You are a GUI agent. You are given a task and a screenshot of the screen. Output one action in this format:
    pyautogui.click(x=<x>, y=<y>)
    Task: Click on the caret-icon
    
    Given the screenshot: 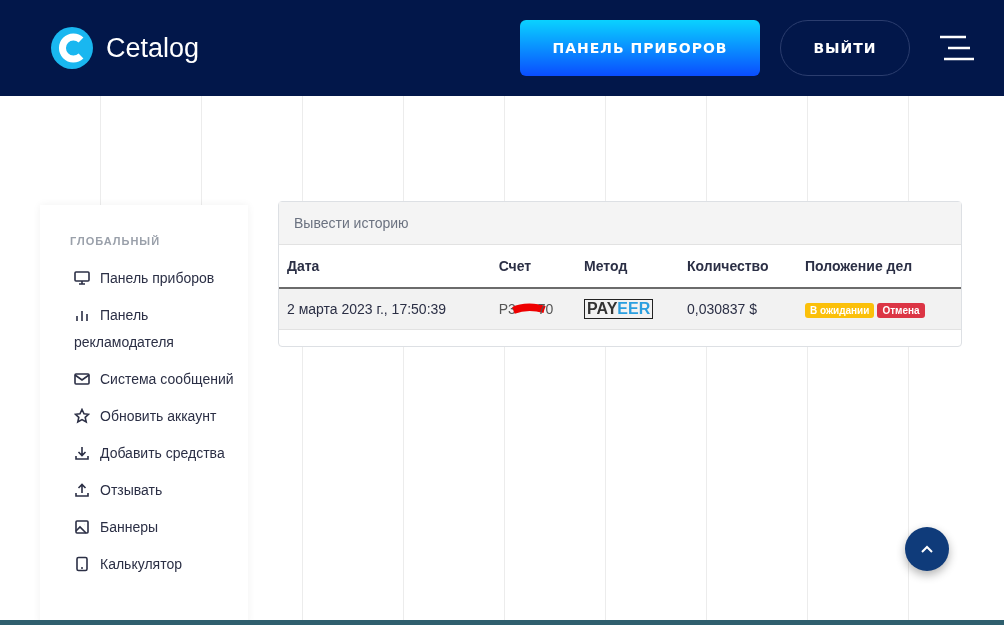 What is the action you would take?
    pyautogui.click(x=927, y=549)
    